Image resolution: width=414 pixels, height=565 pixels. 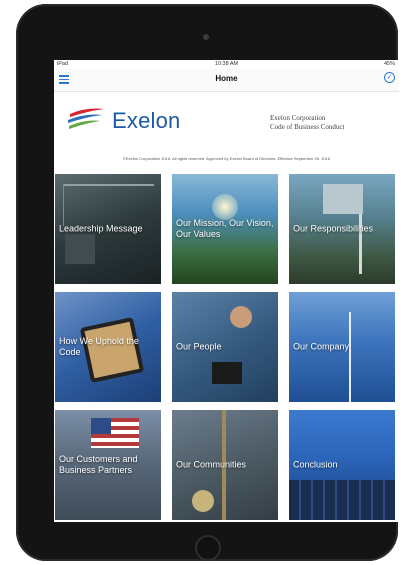 I want to click on document-title: Code of Business Conduct, so click(x=307, y=127).